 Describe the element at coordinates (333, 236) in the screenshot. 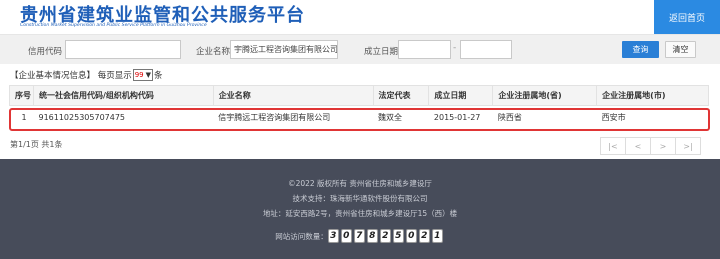

I see `counter-digit: 3` at that location.